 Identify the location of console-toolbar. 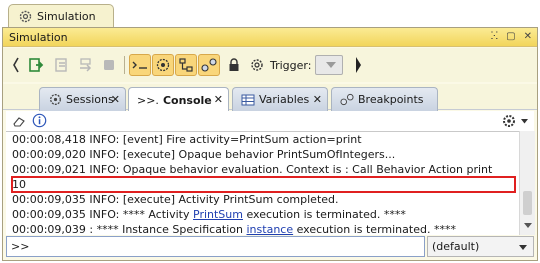
(270, 121).